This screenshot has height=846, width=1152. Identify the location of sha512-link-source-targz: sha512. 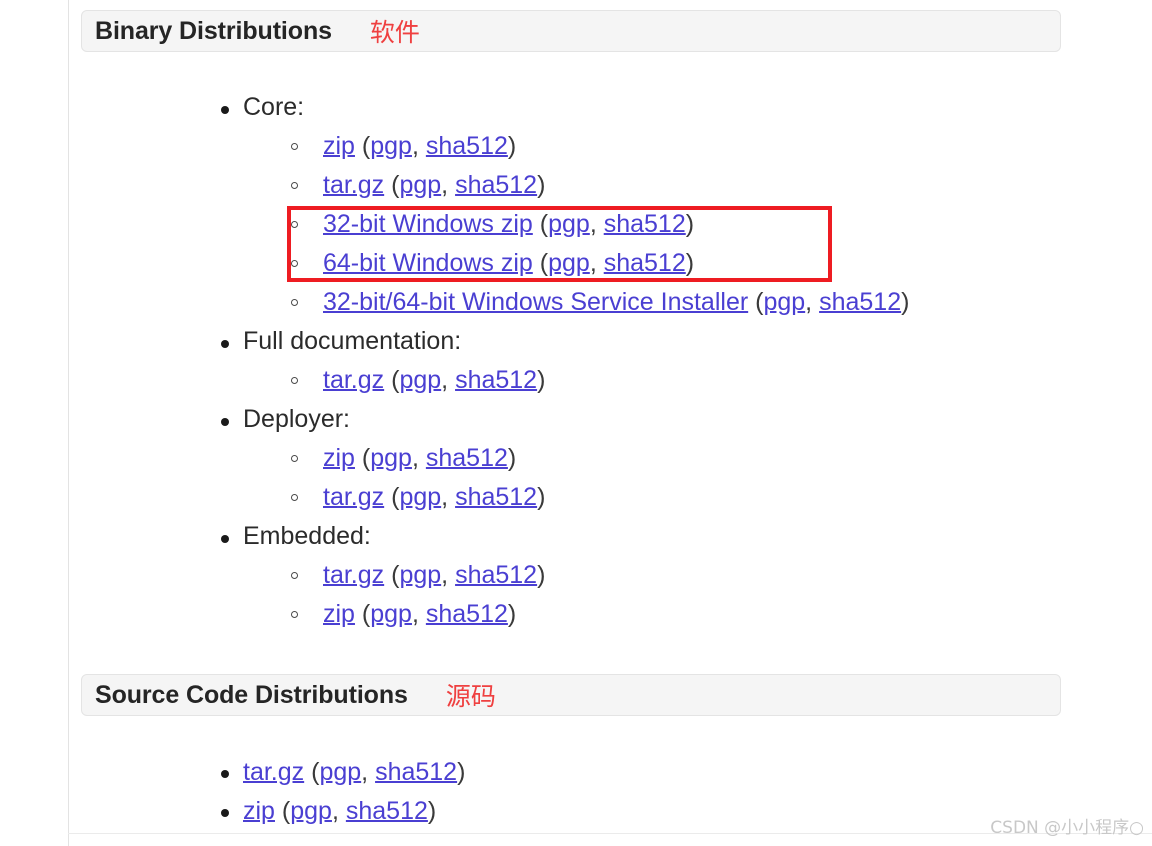
(416, 772).